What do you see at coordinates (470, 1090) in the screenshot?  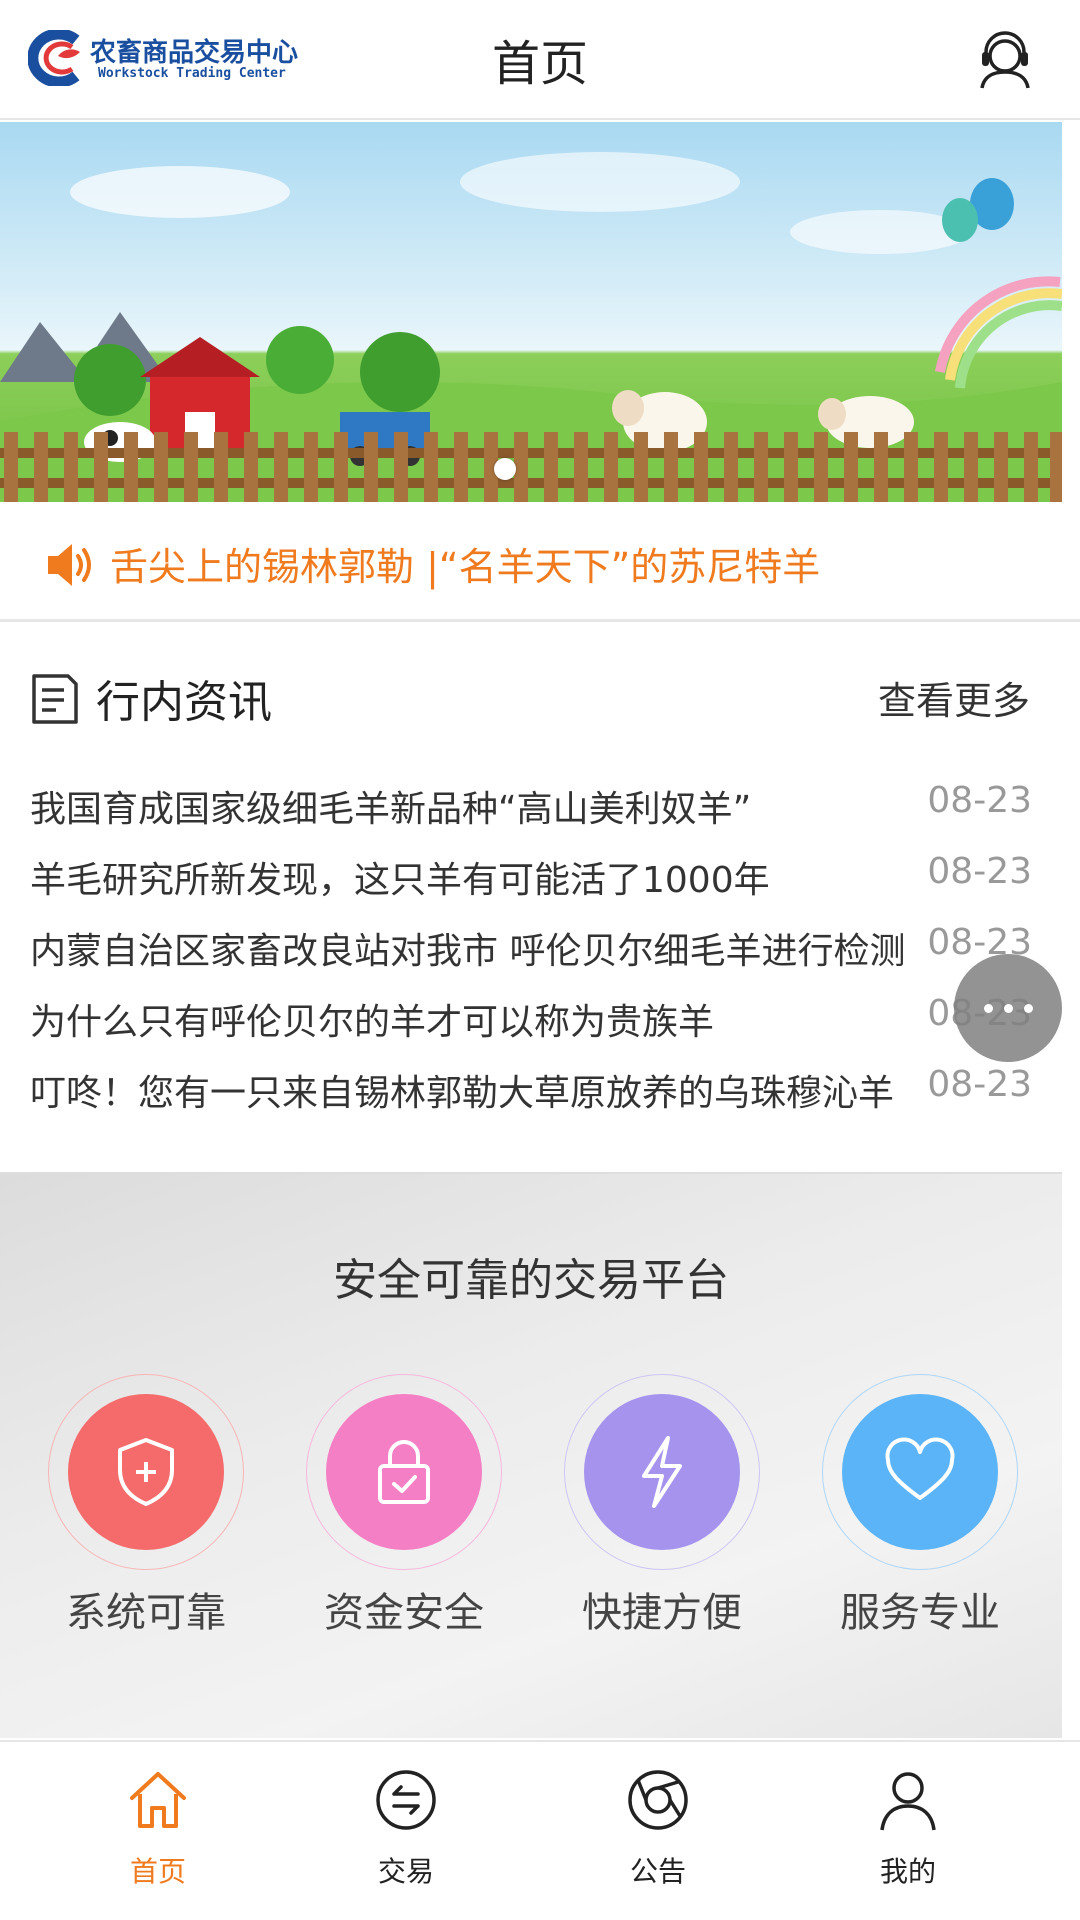 I see `news-item-title: 叮咚！您有一只来自锡林郭勒大草原放养的乌珠穆沁羊` at bounding box center [470, 1090].